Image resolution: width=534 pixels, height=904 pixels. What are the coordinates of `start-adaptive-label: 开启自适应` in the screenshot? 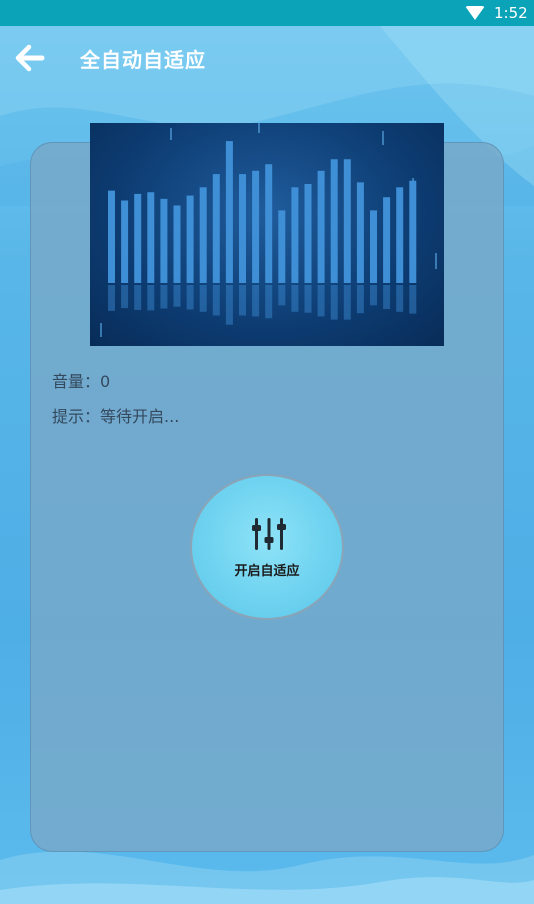 It's located at (267, 571).